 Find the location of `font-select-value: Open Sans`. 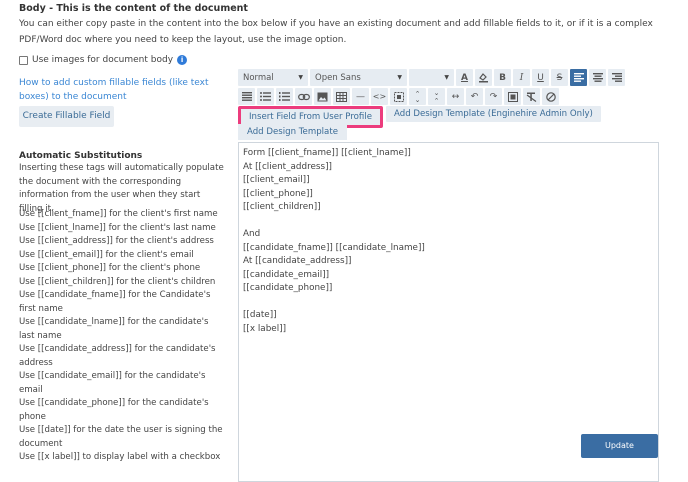

font-select-value: Open Sans is located at coordinates (338, 77).